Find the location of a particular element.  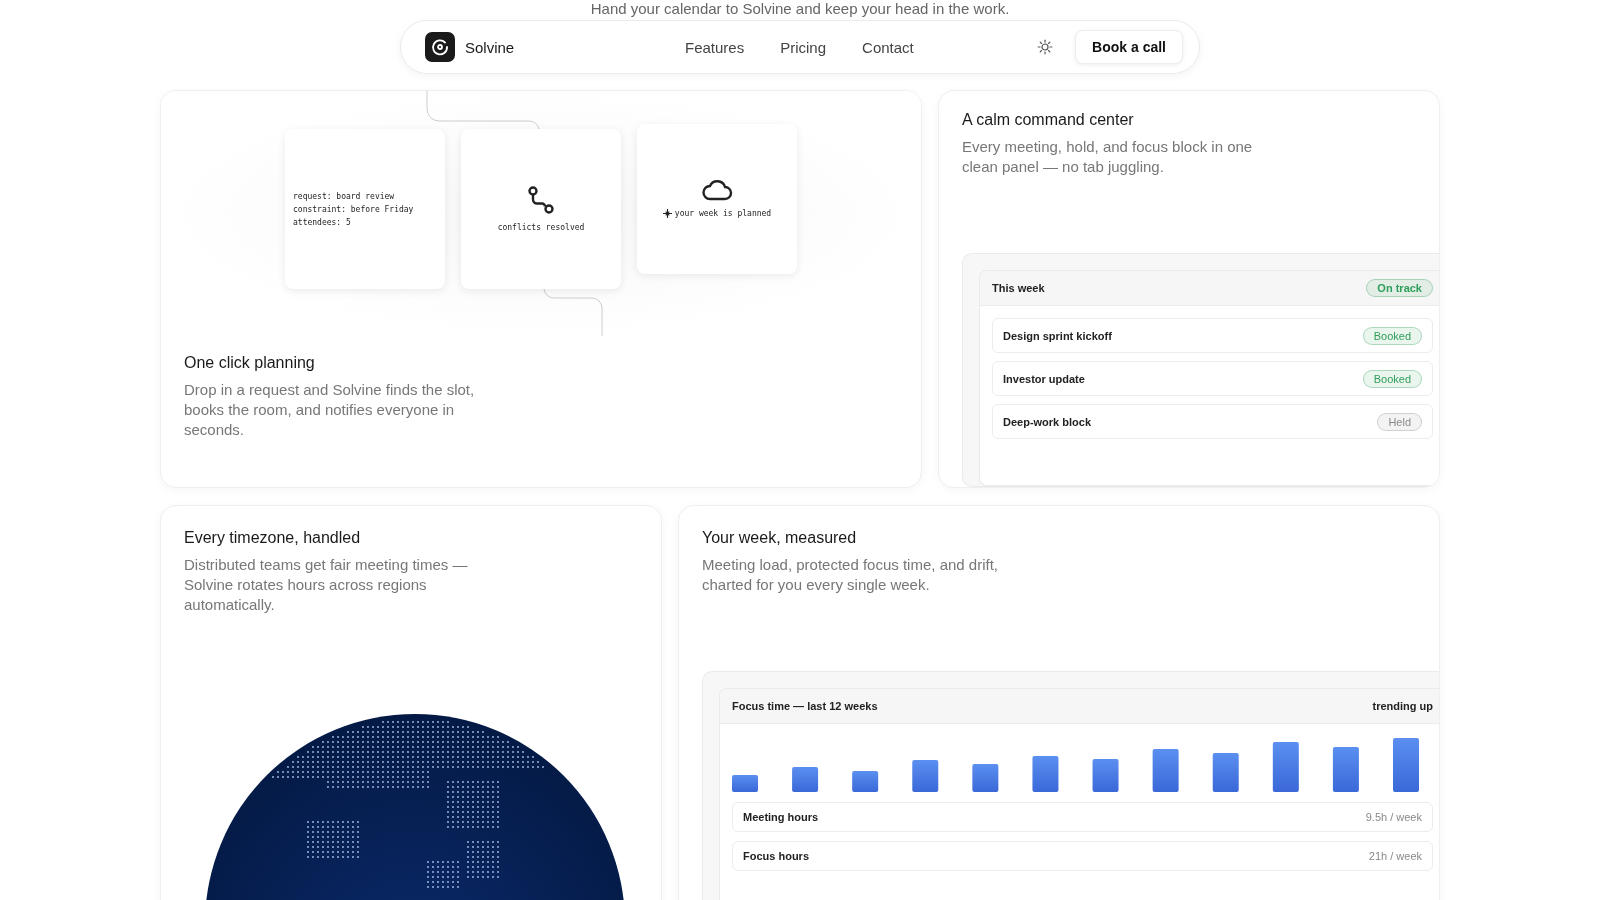

card-title: Your week, measured is located at coordinates (780, 538).